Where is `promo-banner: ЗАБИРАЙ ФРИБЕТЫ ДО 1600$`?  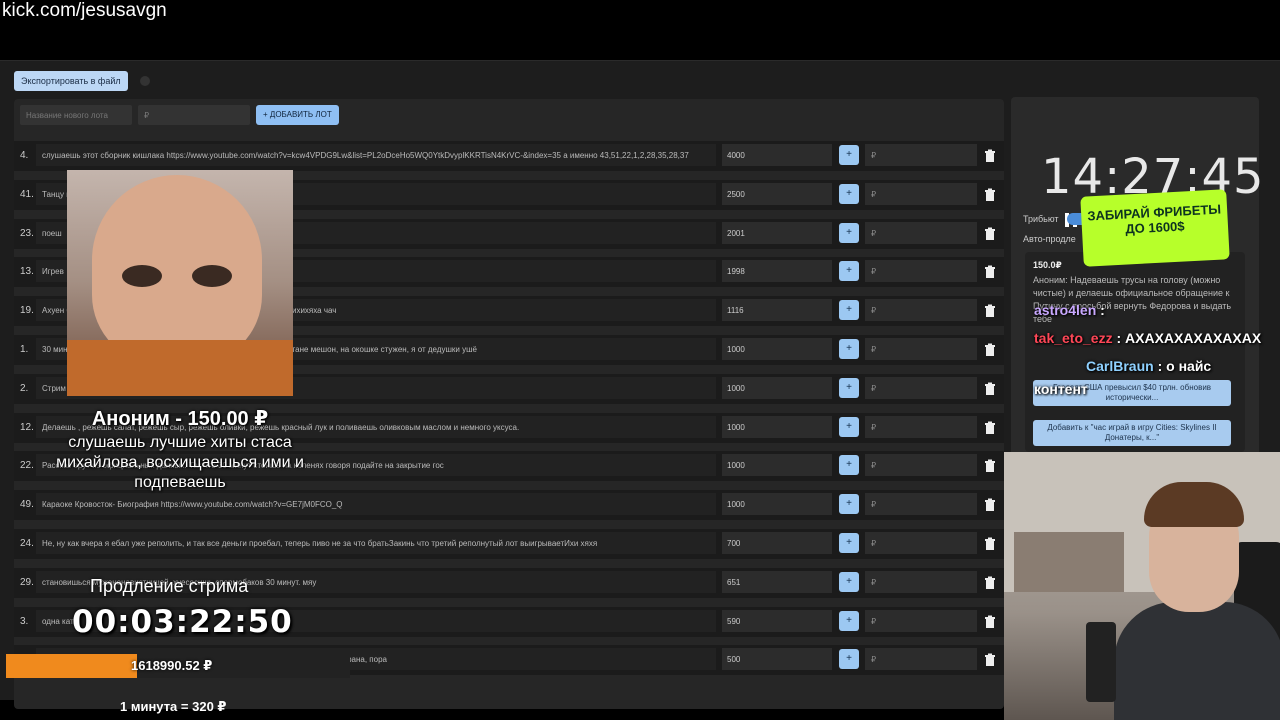
promo-banner: ЗАБИРАЙ ФРИБЕТЫ ДО 1600$ is located at coordinates (1155, 228).